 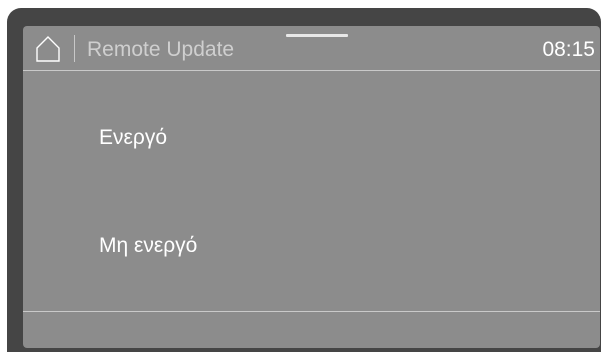 What do you see at coordinates (148, 245) in the screenshot?
I see `option-label: Μη ενεργό` at bounding box center [148, 245].